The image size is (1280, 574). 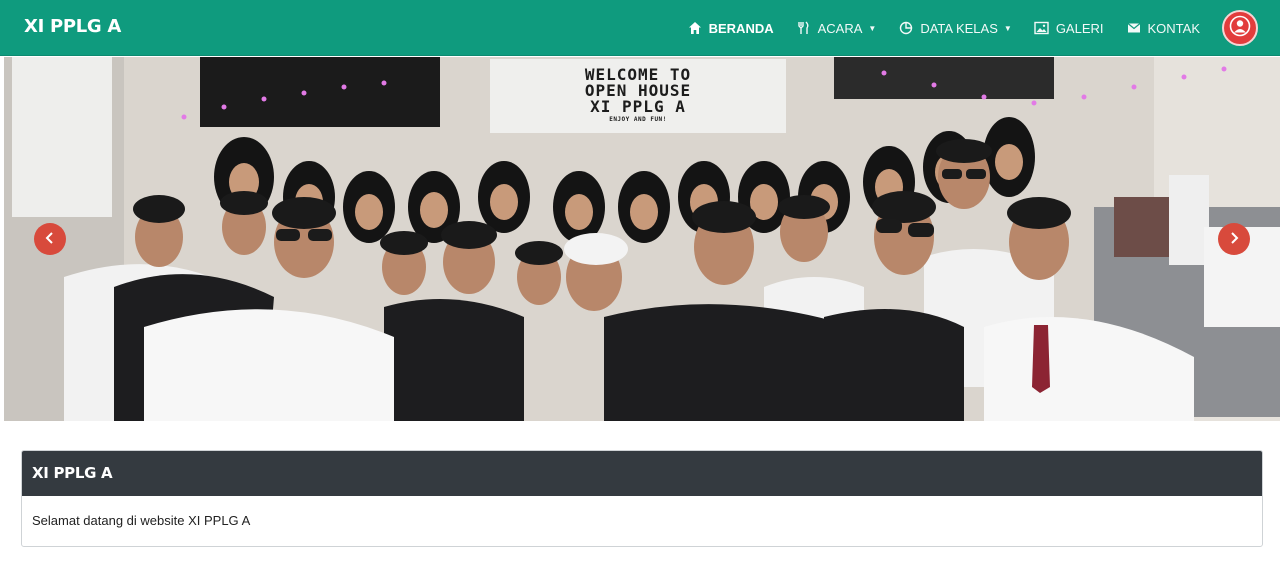 I want to click on carousel-next-button, so click(x=1234, y=239).